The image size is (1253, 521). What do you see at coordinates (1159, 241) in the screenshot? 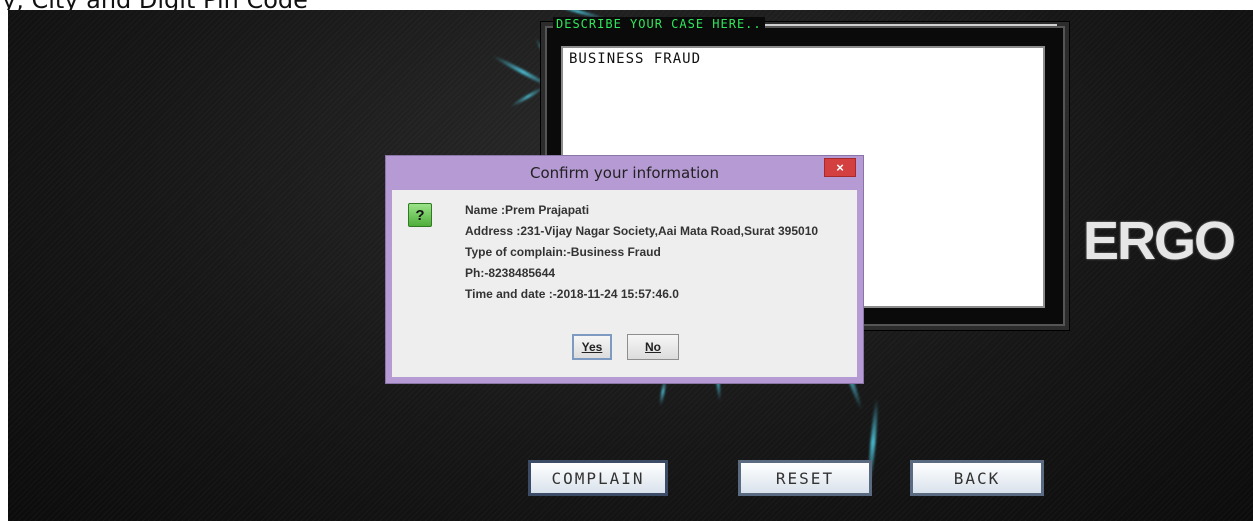
I see `logo-text: ERGO` at bounding box center [1159, 241].